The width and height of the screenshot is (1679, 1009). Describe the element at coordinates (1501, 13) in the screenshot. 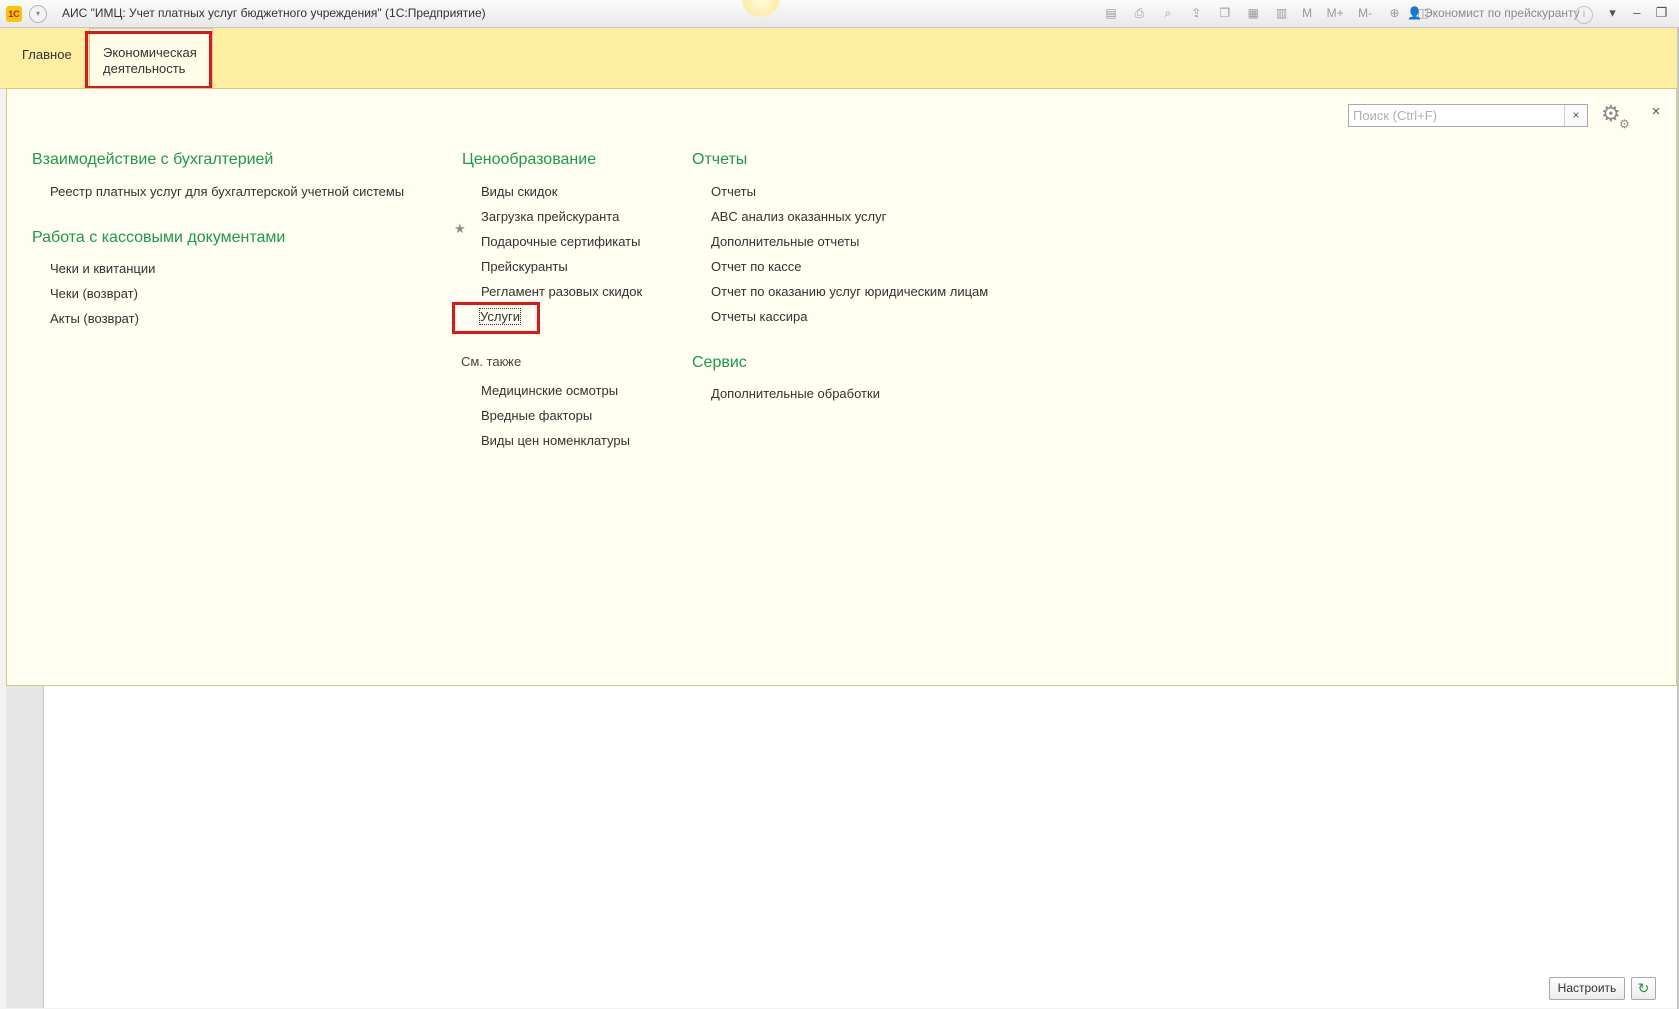

I see `user-name: Экономист по прейскуранту` at that location.